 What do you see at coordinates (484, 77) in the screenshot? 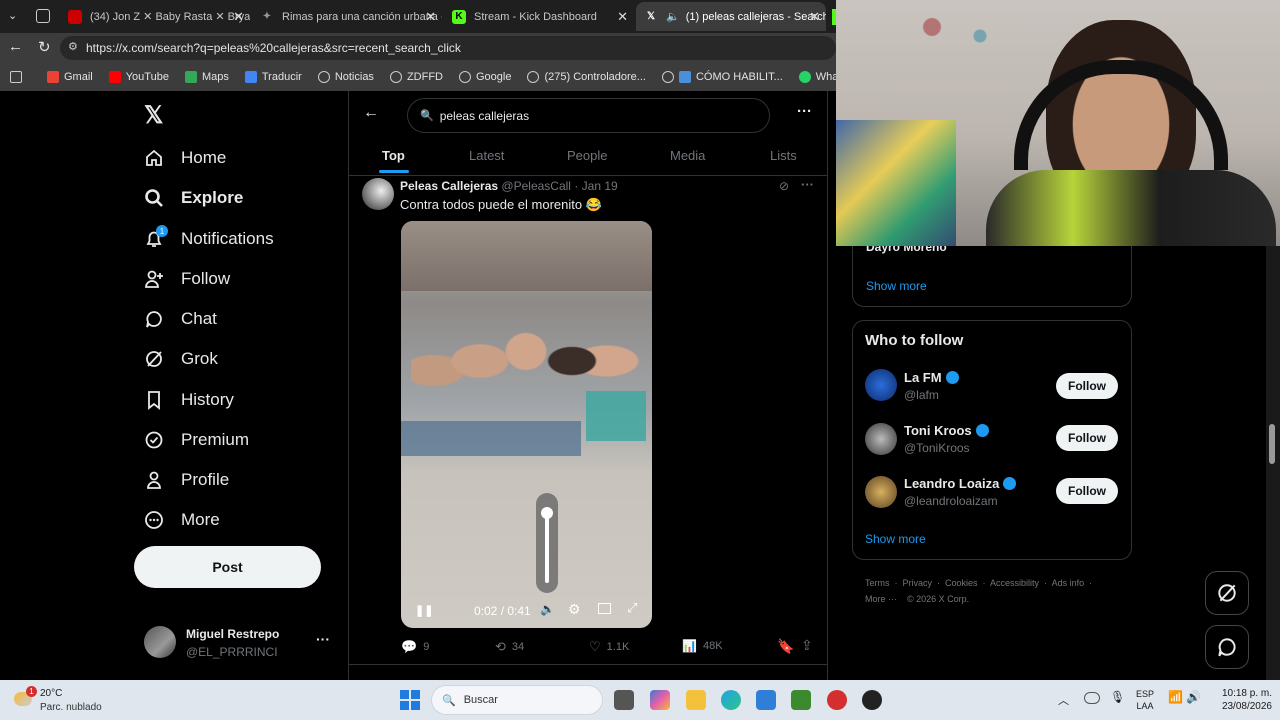
I see `bookmark-google: Google` at bounding box center [484, 77].